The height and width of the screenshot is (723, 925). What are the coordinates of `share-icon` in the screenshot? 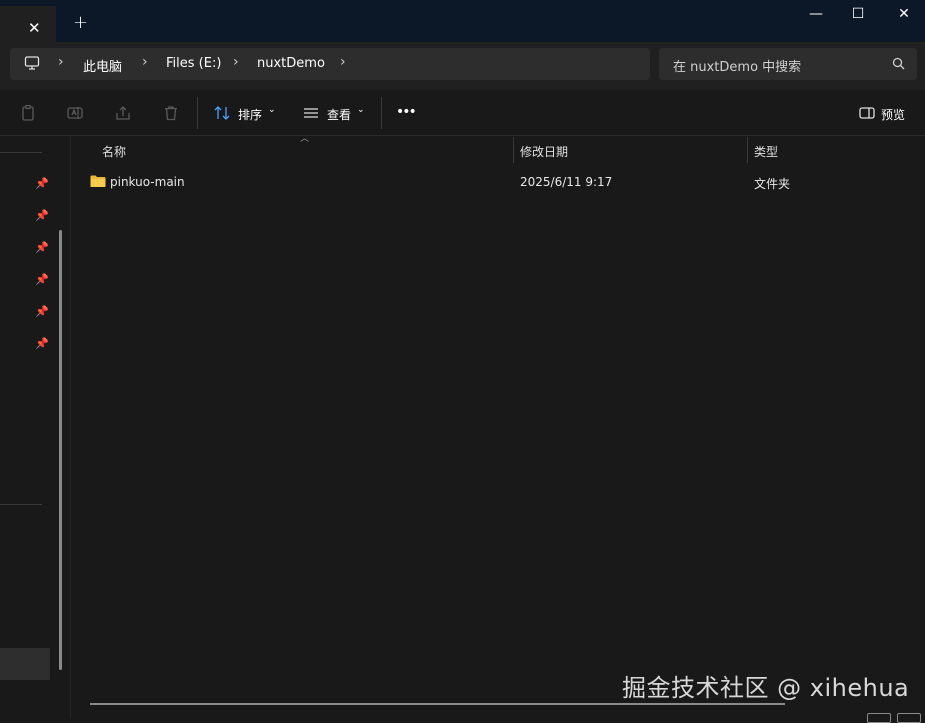 It's located at (123, 113).